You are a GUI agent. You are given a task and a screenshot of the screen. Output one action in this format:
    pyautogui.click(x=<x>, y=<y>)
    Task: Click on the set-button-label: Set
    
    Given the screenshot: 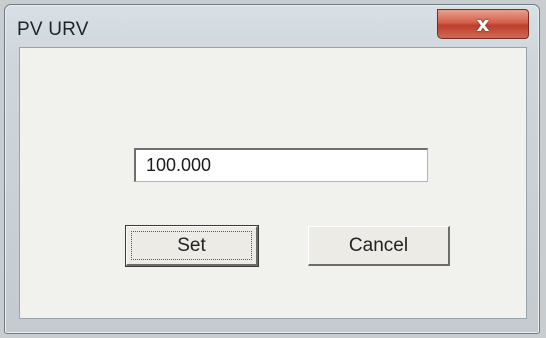 What is the action you would take?
    pyautogui.click(x=191, y=245)
    